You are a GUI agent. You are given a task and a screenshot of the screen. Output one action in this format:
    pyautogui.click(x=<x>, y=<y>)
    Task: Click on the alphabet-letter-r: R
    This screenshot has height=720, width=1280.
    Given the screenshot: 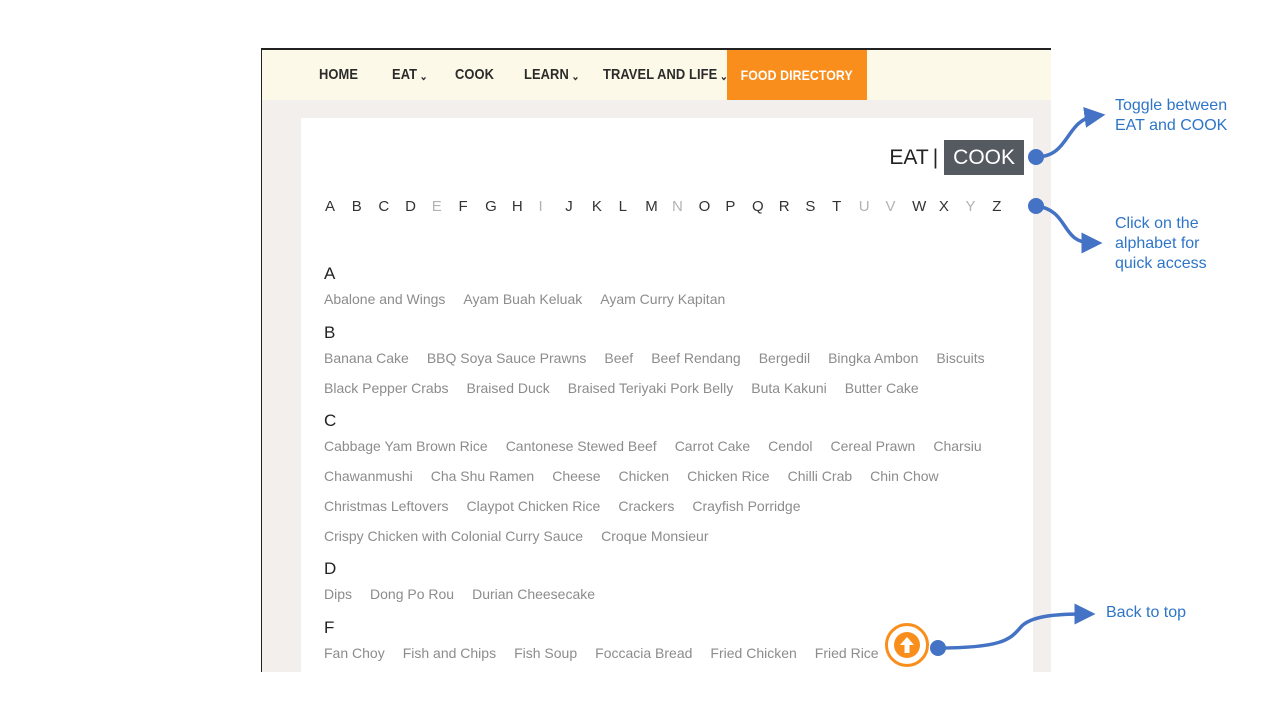 What is the action you would take?
    pyautogui.click(x=792, y=208)
    